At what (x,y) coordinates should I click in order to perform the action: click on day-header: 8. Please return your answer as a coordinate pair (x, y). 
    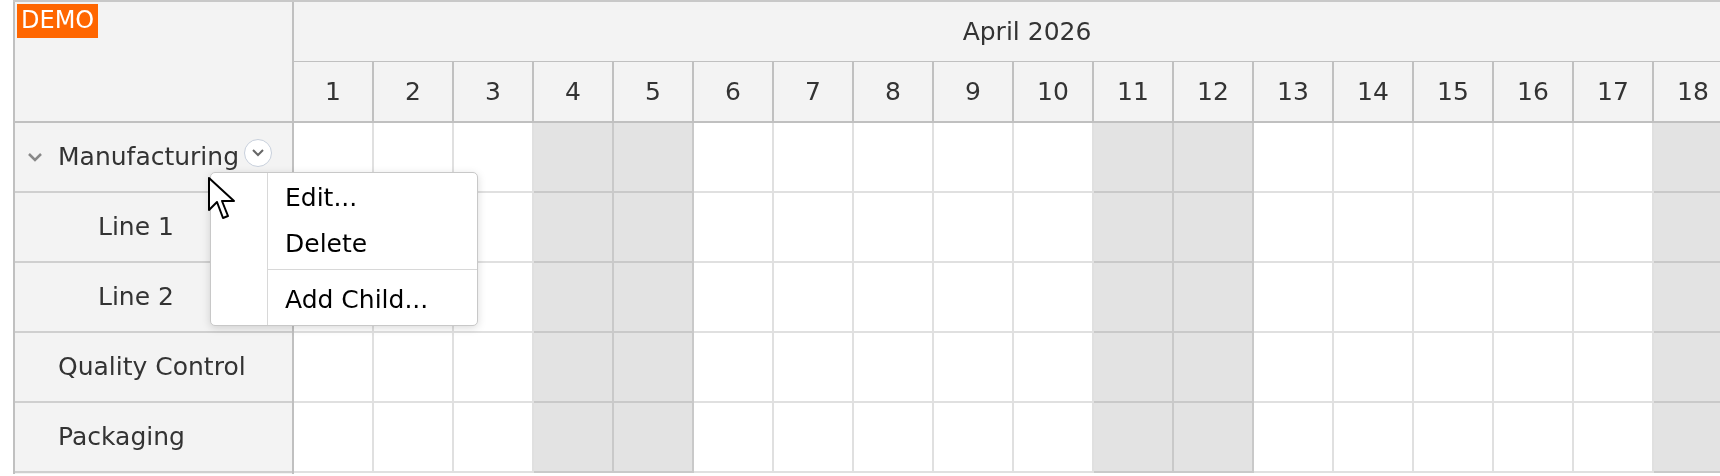
    Looking at the image, I should click on (894, 91).